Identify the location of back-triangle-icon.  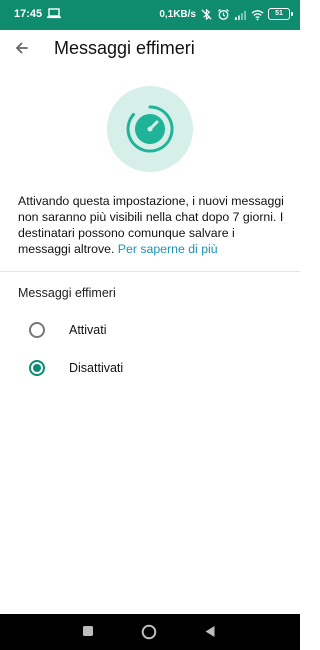
(210, 631).